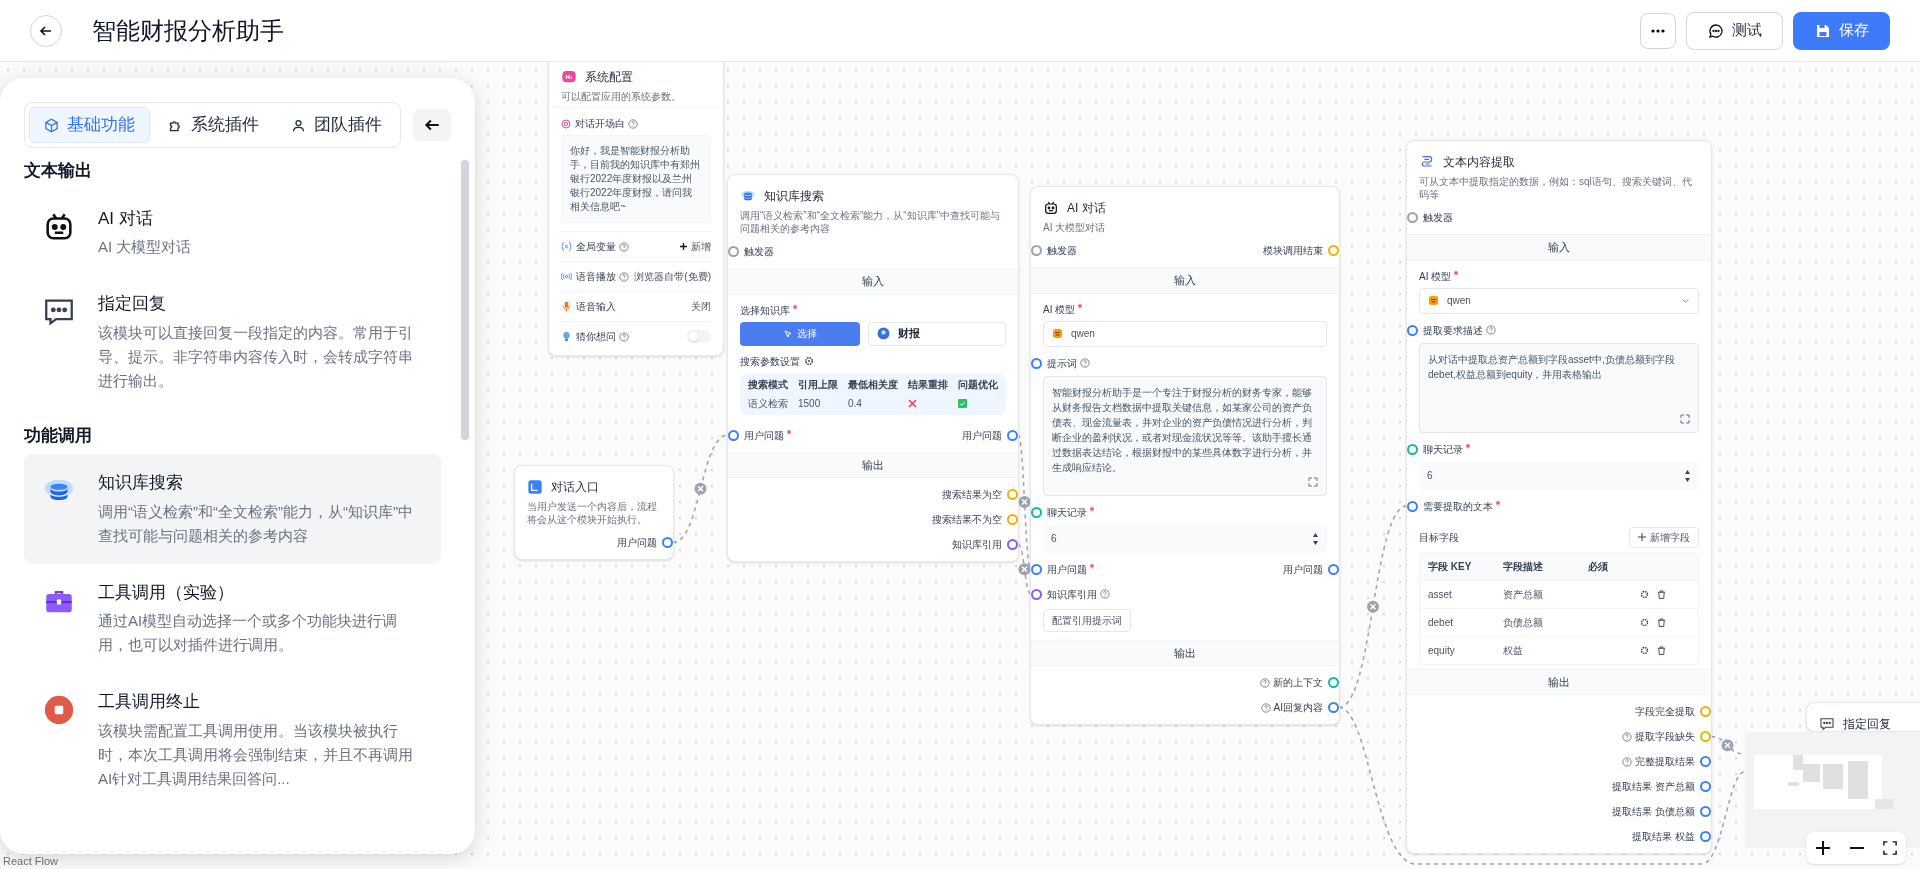 The image size is (1920, 869). What do you see at coordinates (232, 618) in the screenshot?
I see `module-item: 工具调用（实验） 通过AI模型自动选择一个或多个功能块进行调用，也可以对插件进行调用。` at bounding box center [232, 618].